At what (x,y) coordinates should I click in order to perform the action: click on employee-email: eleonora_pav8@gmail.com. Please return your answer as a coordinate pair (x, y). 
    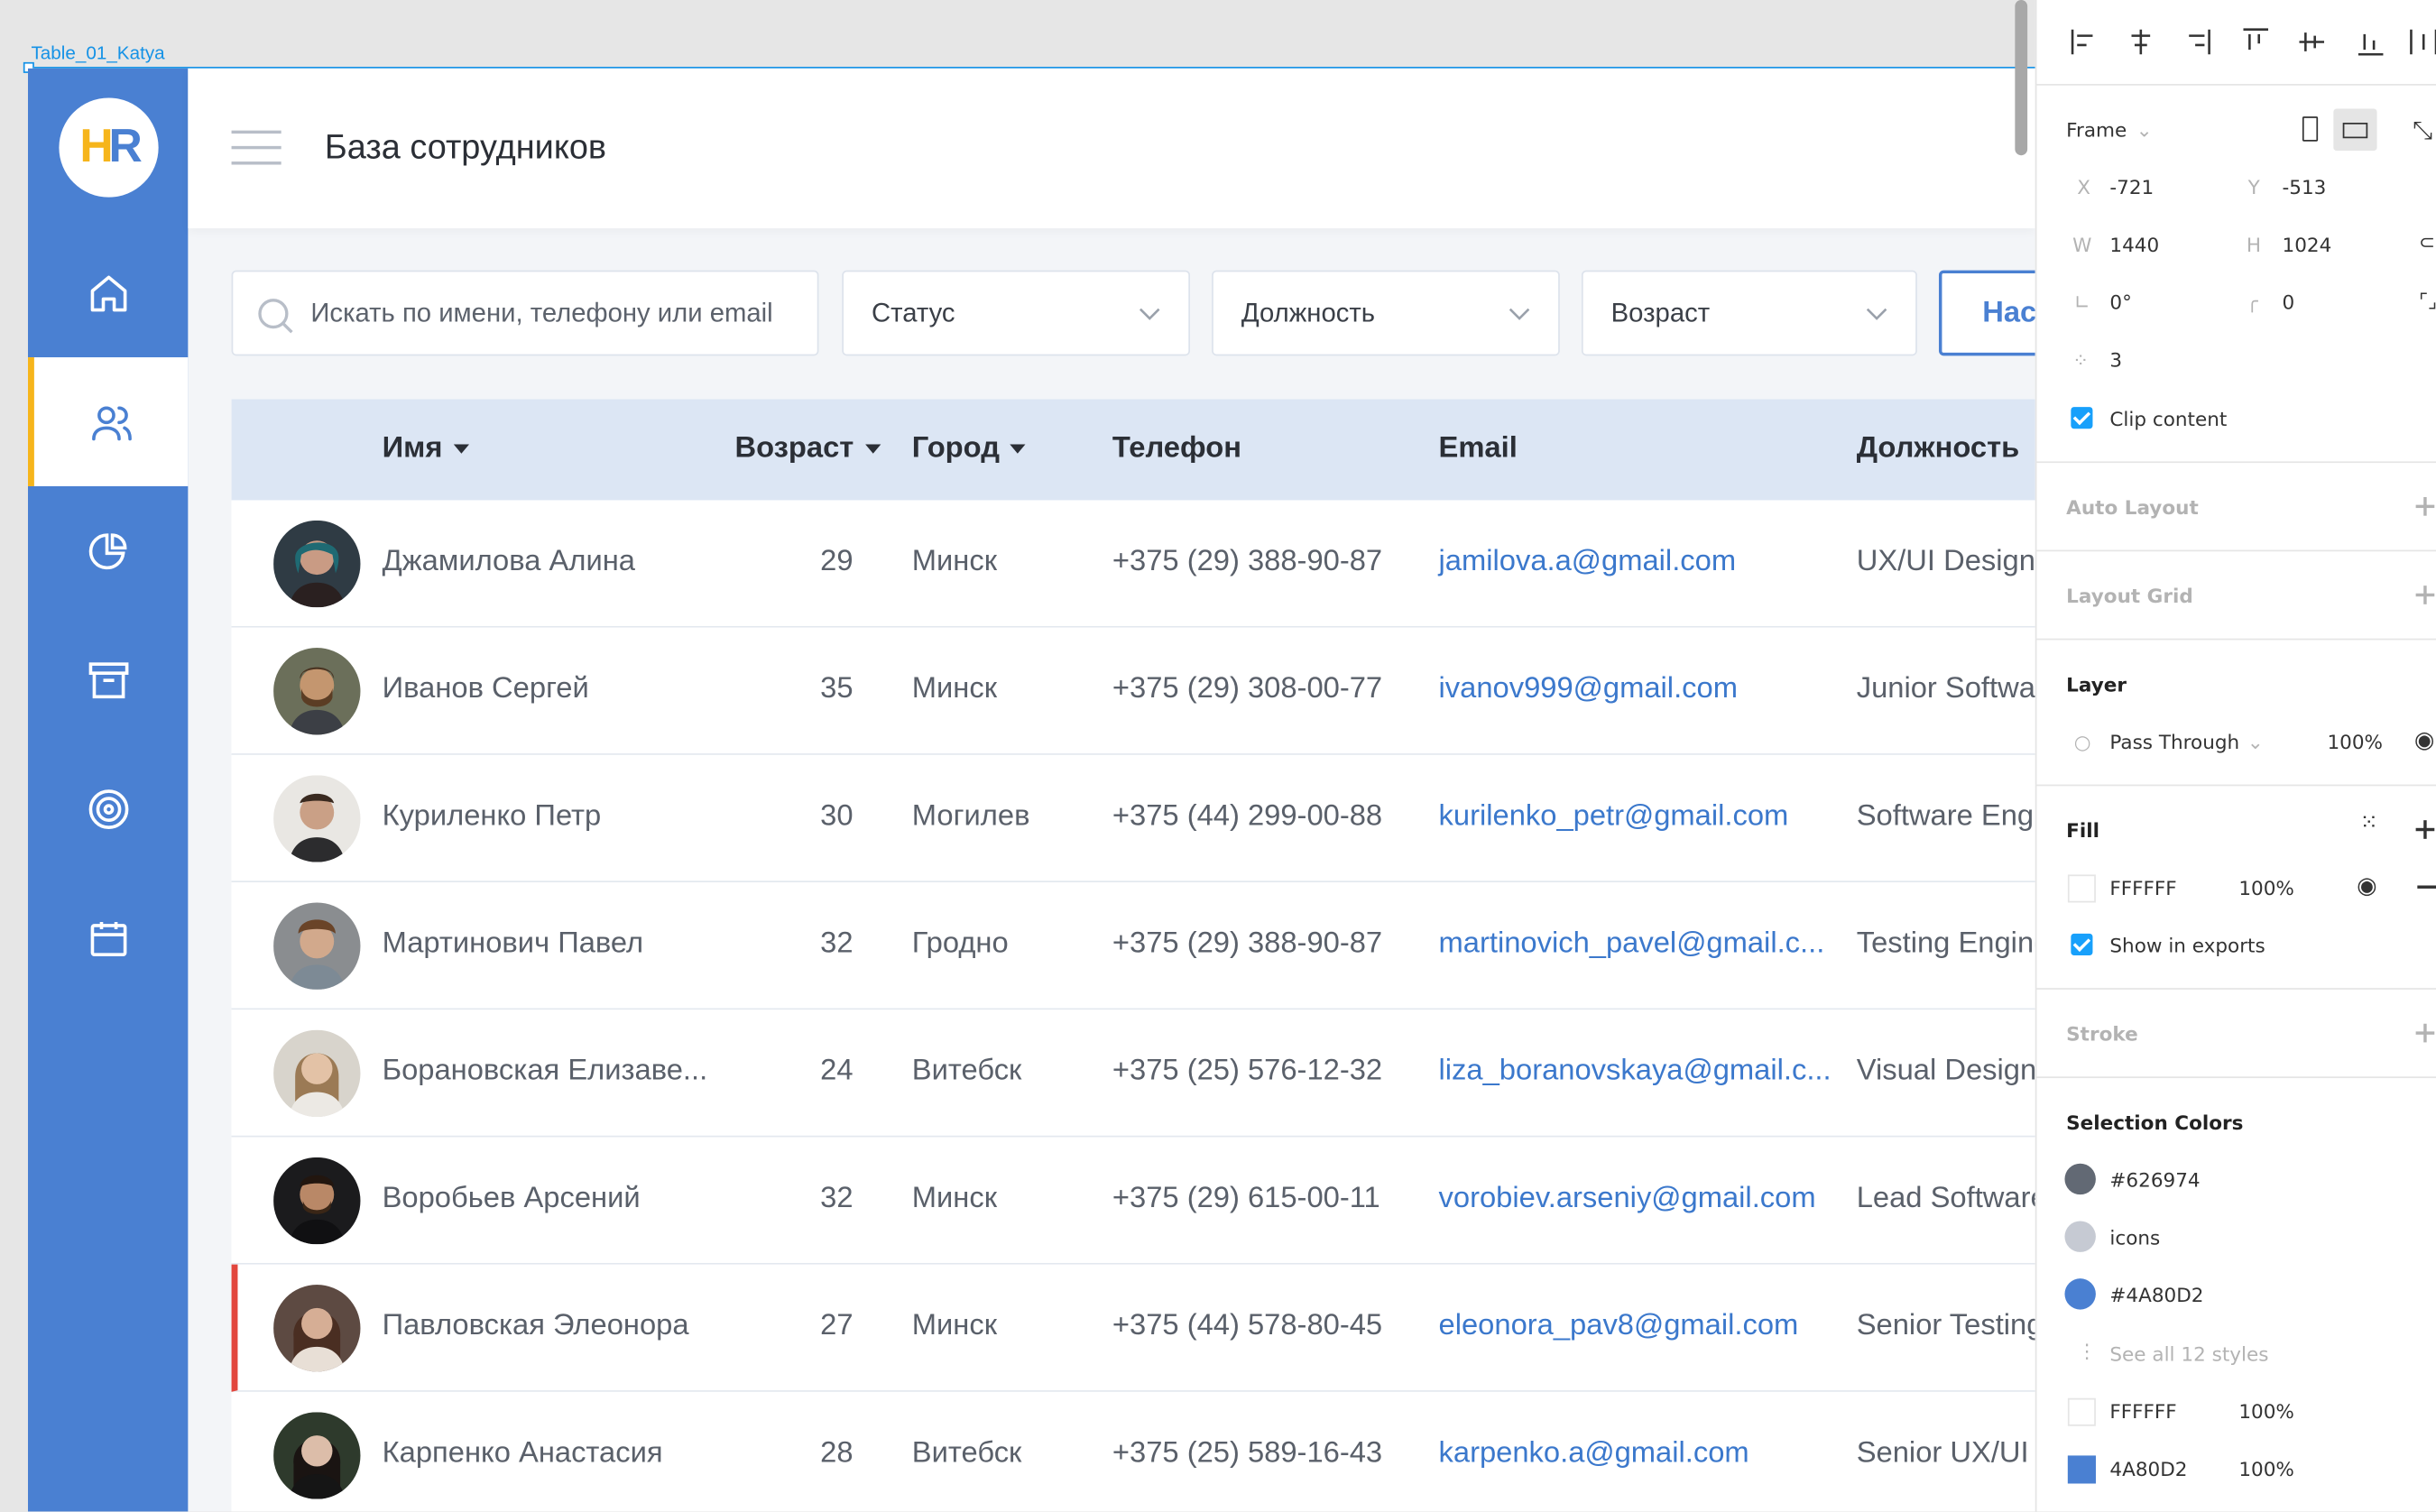
    Looking at the image, I should click on (1619, 1327).